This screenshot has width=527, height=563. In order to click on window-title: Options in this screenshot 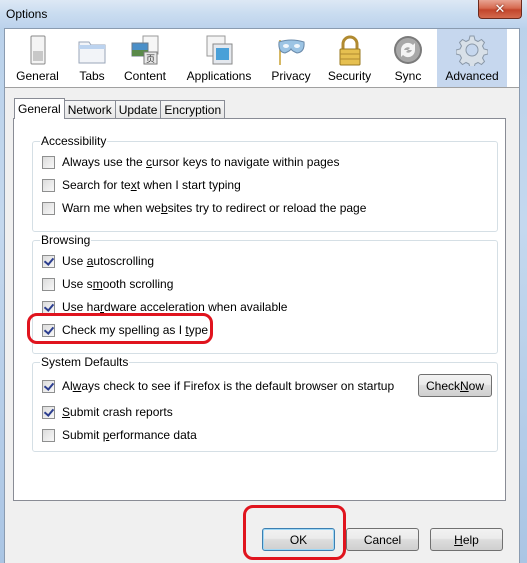, I will do `click(27, 14)`.